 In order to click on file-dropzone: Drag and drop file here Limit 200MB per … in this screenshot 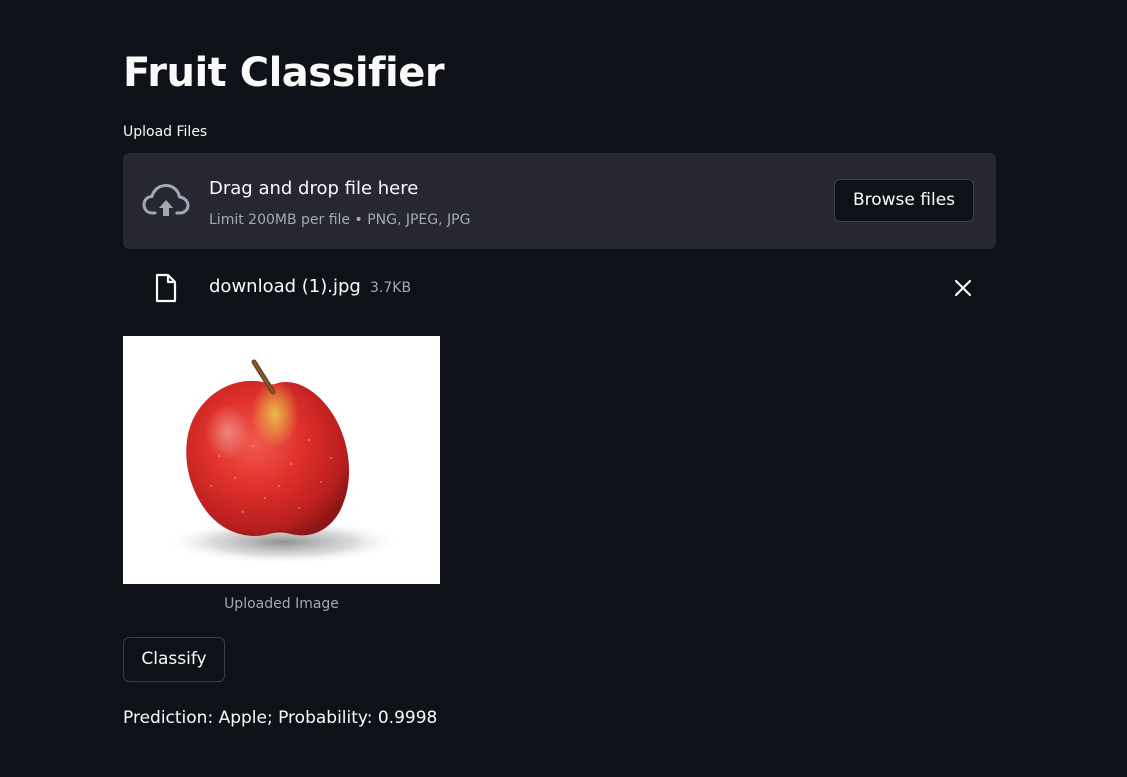, I will do `click(559, 201)`.